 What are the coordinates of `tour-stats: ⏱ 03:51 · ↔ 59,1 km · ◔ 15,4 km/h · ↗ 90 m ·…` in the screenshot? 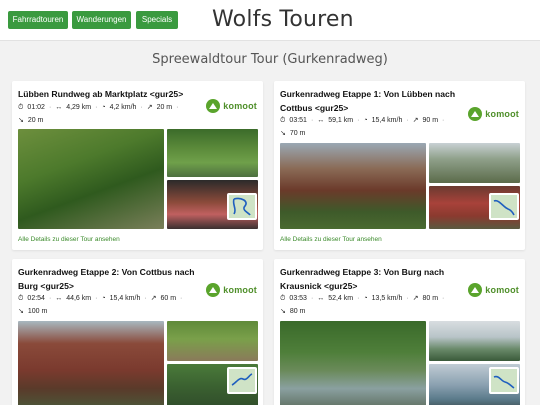 It's located at (362, 127).